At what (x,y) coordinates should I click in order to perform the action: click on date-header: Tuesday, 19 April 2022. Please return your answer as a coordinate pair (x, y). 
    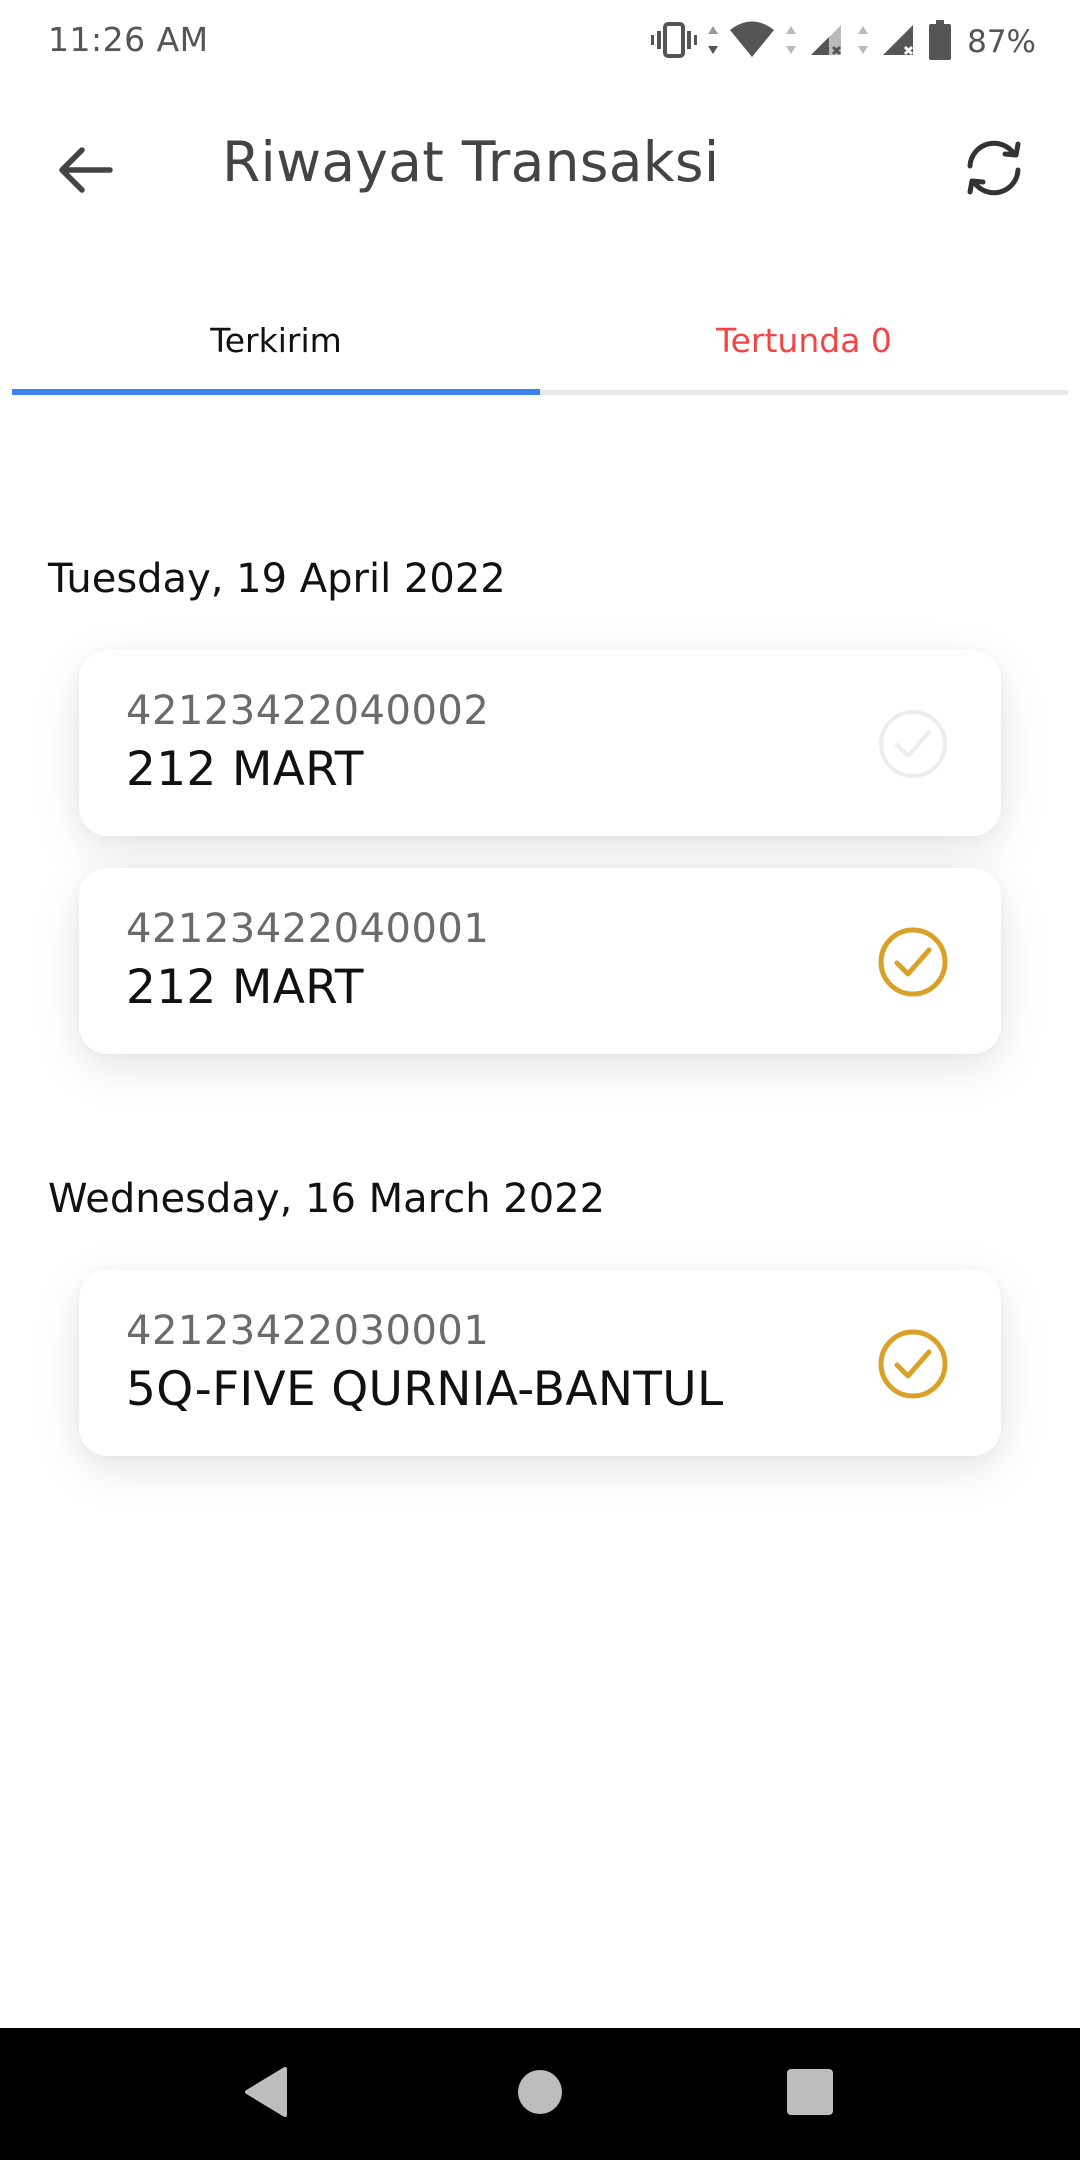
    Looking at the image, I should click on (277, 579).